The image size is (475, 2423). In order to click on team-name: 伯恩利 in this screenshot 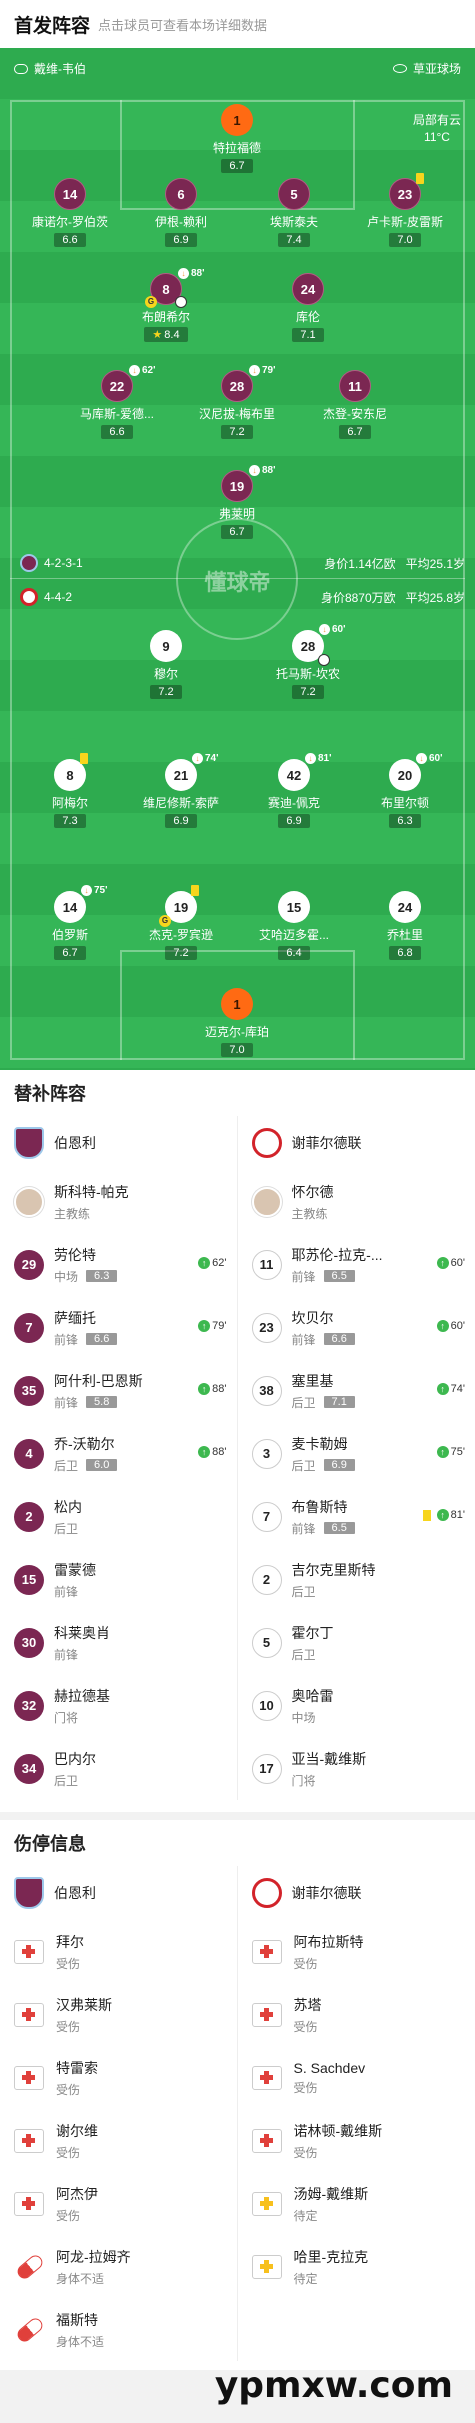, I will do `click(75, 1143)`.